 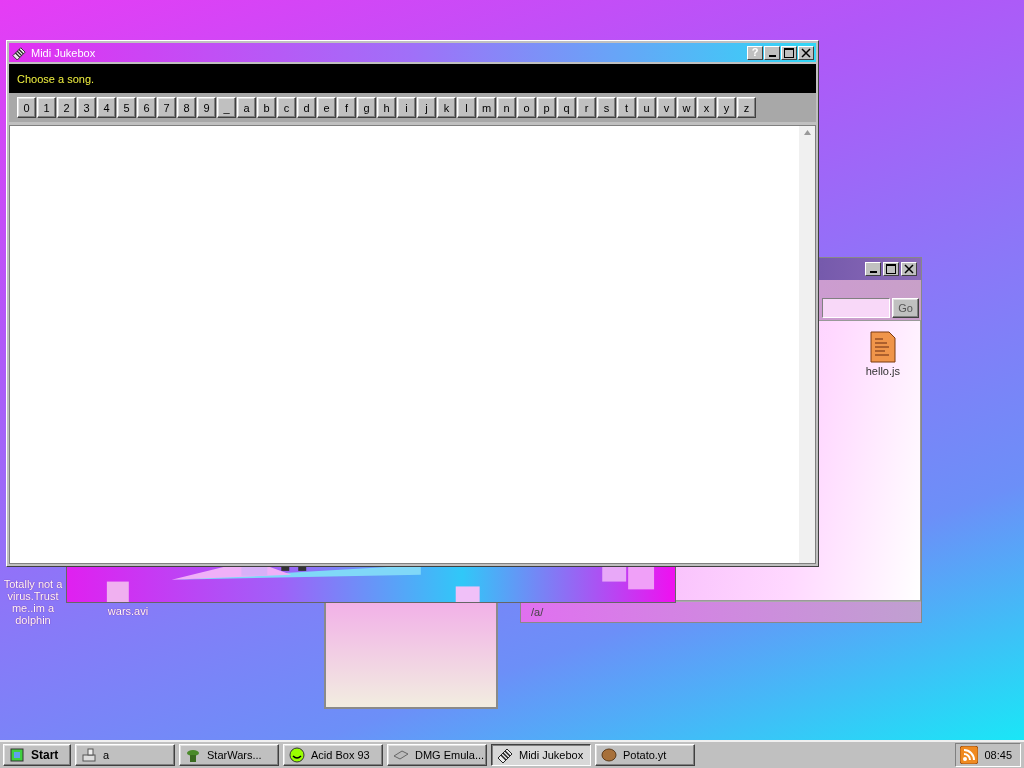 I want to click on letter-button: 9, so click(x=206, y=107).